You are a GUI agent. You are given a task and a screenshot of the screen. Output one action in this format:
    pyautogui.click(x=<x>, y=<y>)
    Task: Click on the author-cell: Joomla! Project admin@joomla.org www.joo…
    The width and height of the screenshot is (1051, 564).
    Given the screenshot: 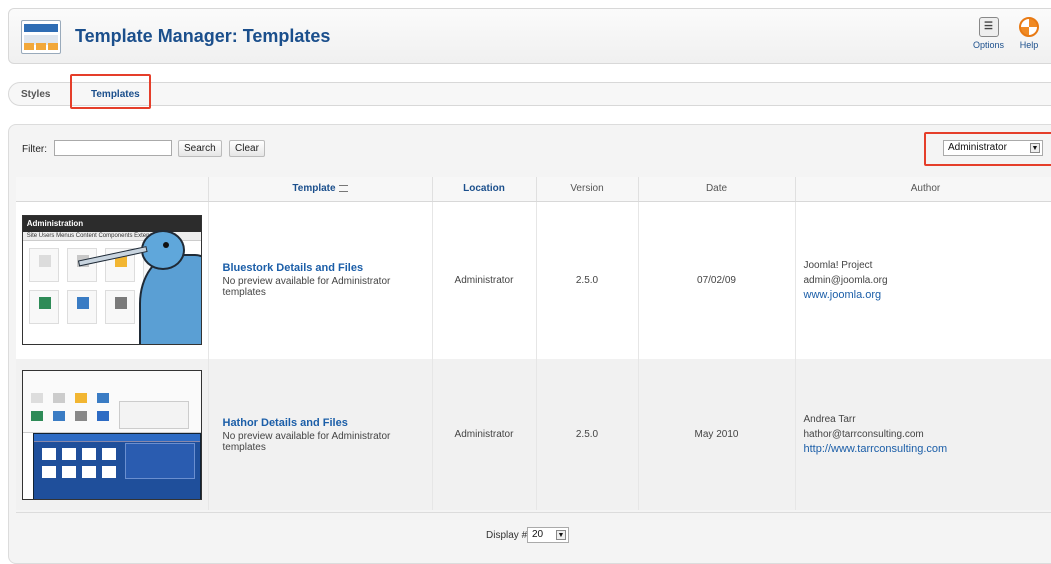 What is the action you would take?
    pyautogui.click(x=923, y=280)
    